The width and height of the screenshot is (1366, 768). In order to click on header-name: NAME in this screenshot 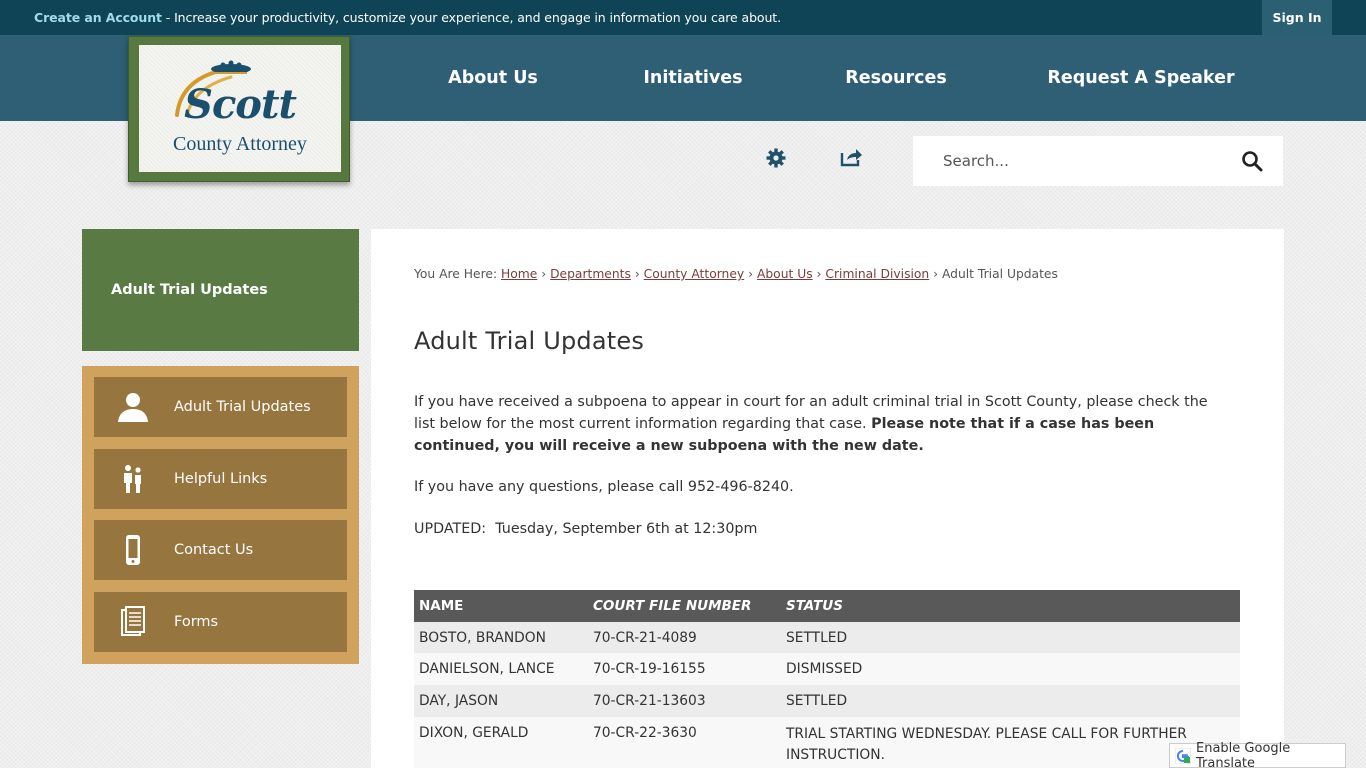, I will do `click(441, 606)`.